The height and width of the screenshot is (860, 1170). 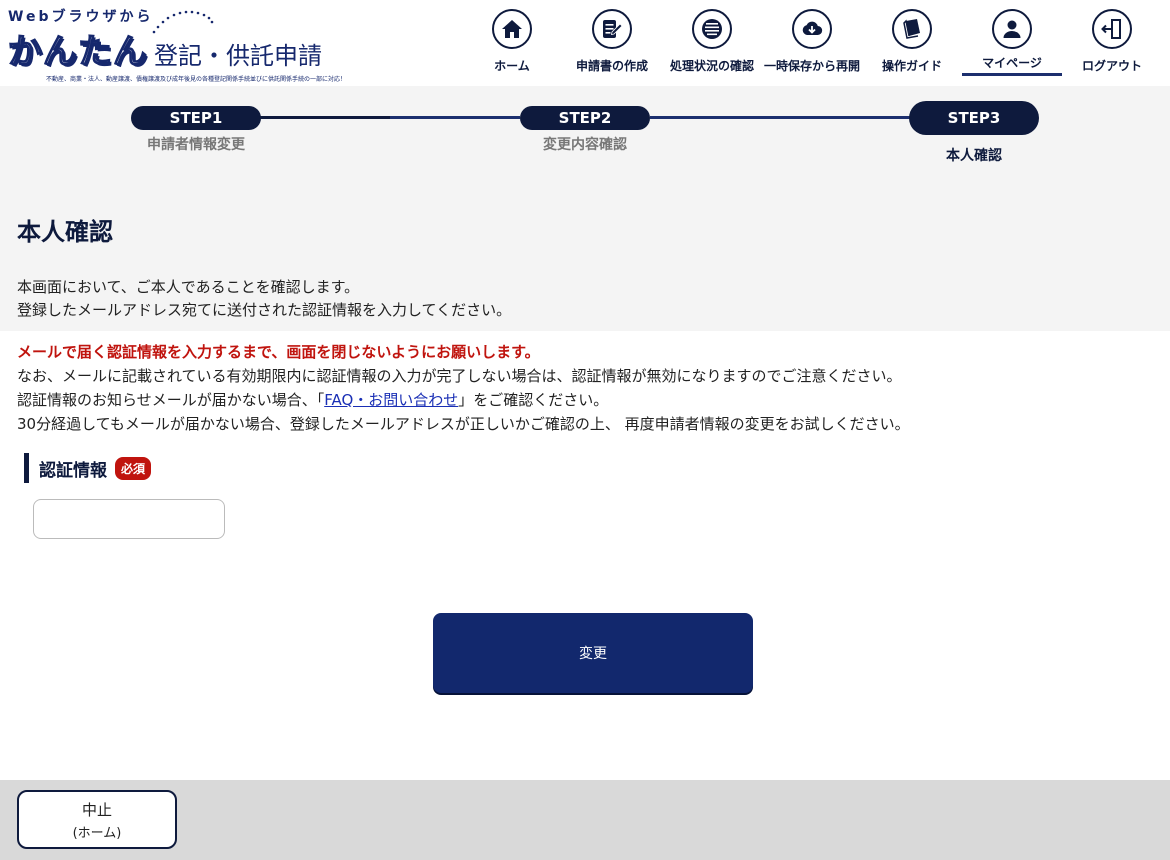 I want to click on step-name: 申請者情報変更, so click(x=196, y=145).